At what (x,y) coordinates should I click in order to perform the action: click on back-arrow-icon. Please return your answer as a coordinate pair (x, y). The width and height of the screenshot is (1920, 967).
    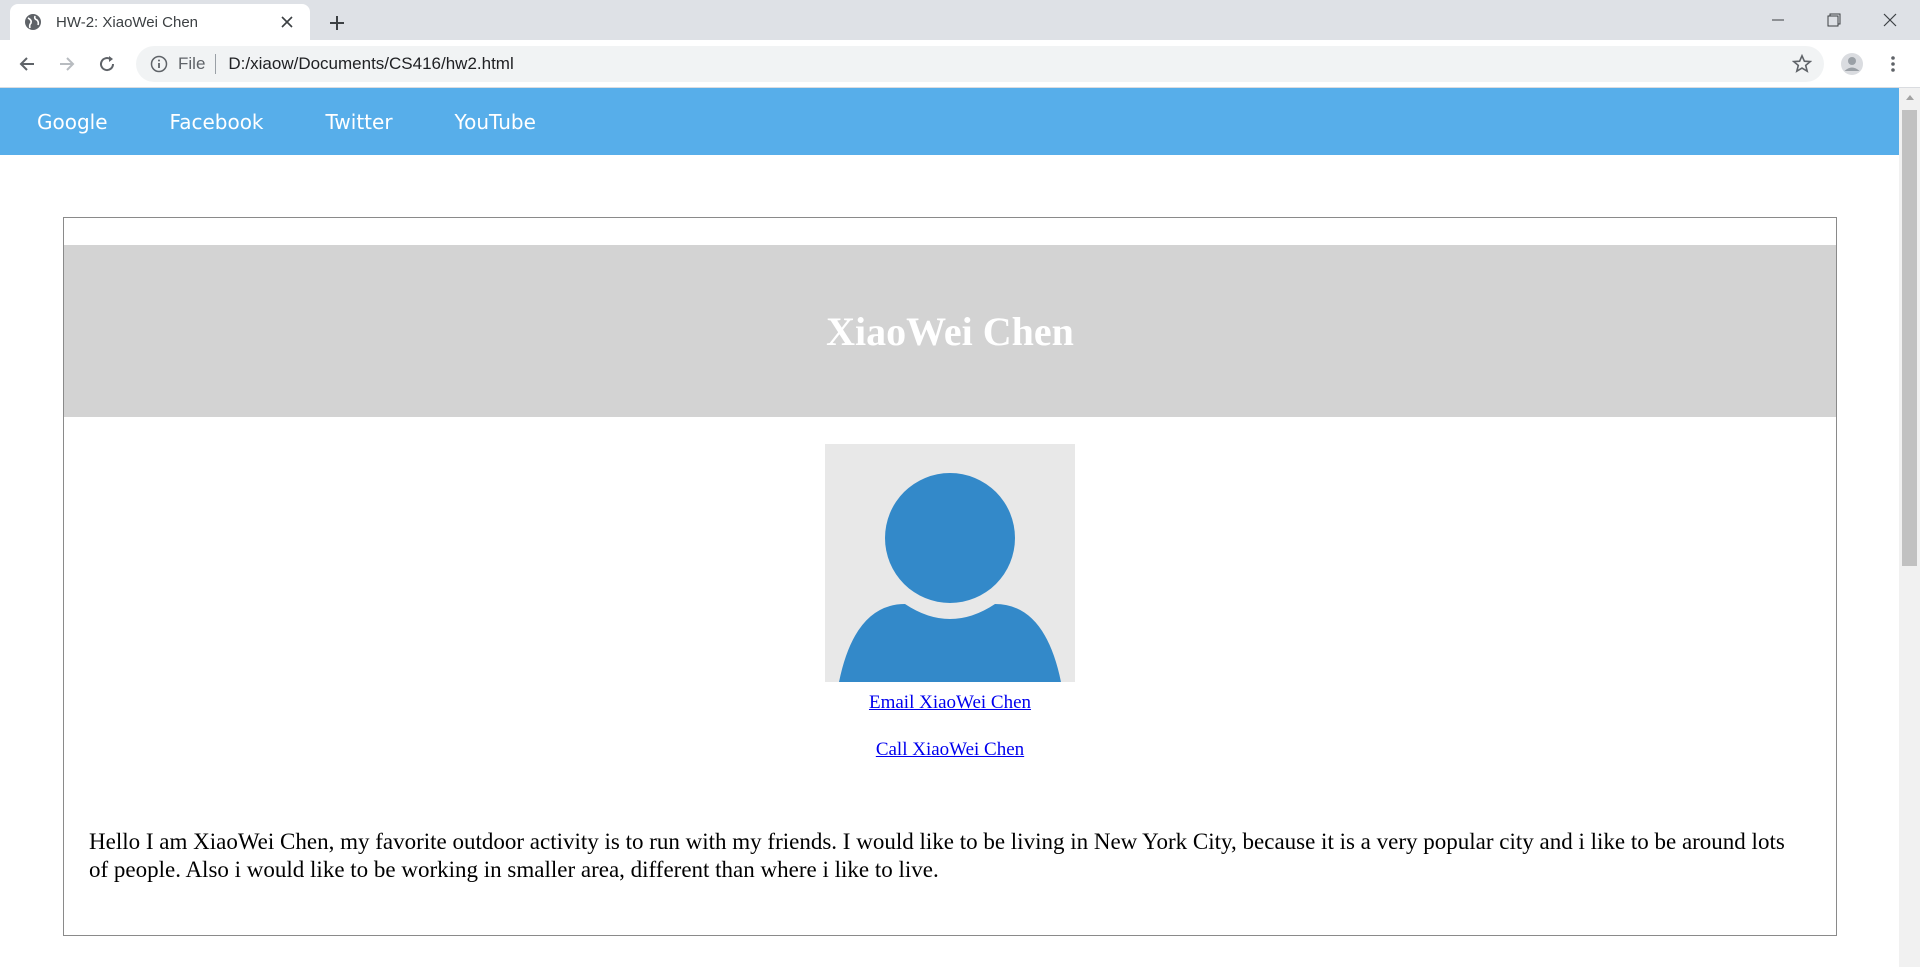
    Looking at the image, I should click on (27, 64).